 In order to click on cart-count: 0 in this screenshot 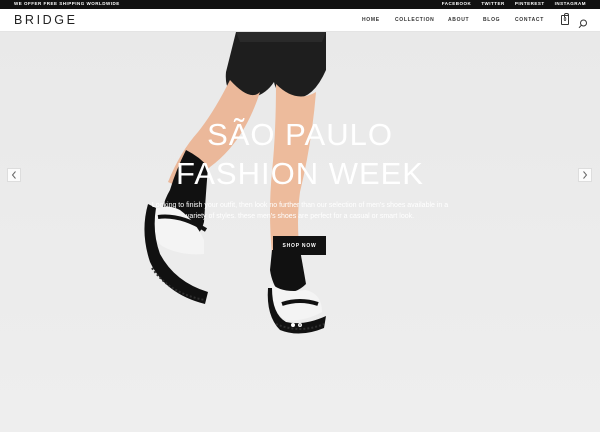, I will do `click(565, 20)`.